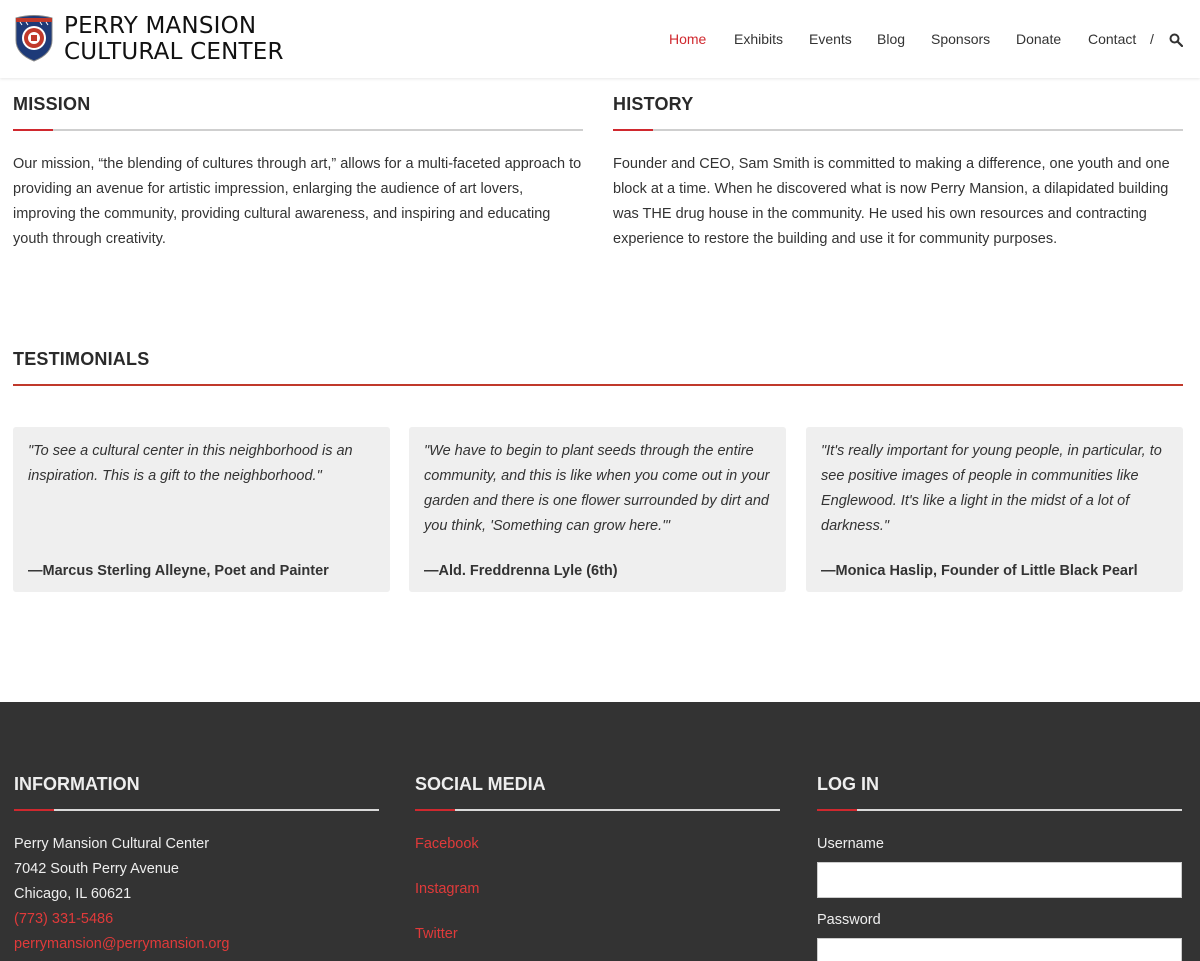 The width and height of the screenshot is (1200, 961). Describe the element at coordinates (77, 784) in the screenshot. I see `footer-information-title: INFORMATION` at that location.